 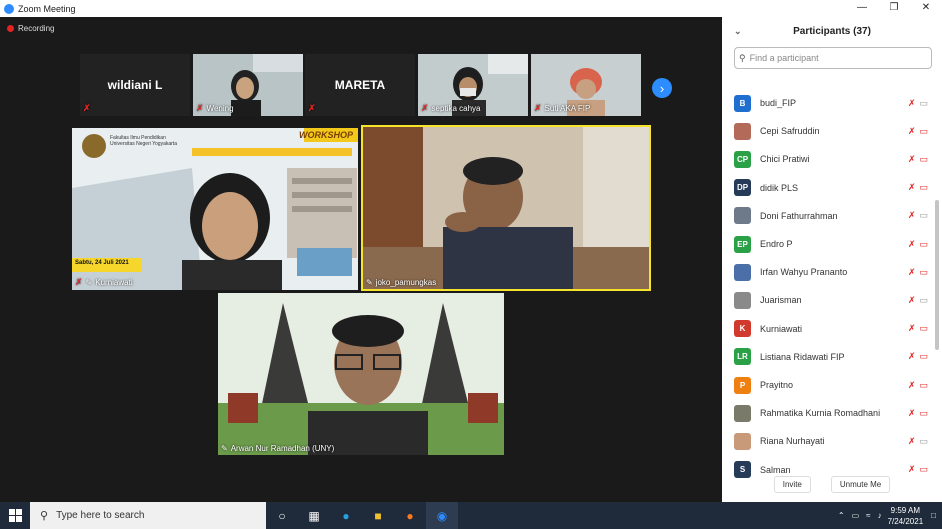 I want to click on participant-row: Doni Fathurrahman ✗ ▭, so click(x=827, y=216).